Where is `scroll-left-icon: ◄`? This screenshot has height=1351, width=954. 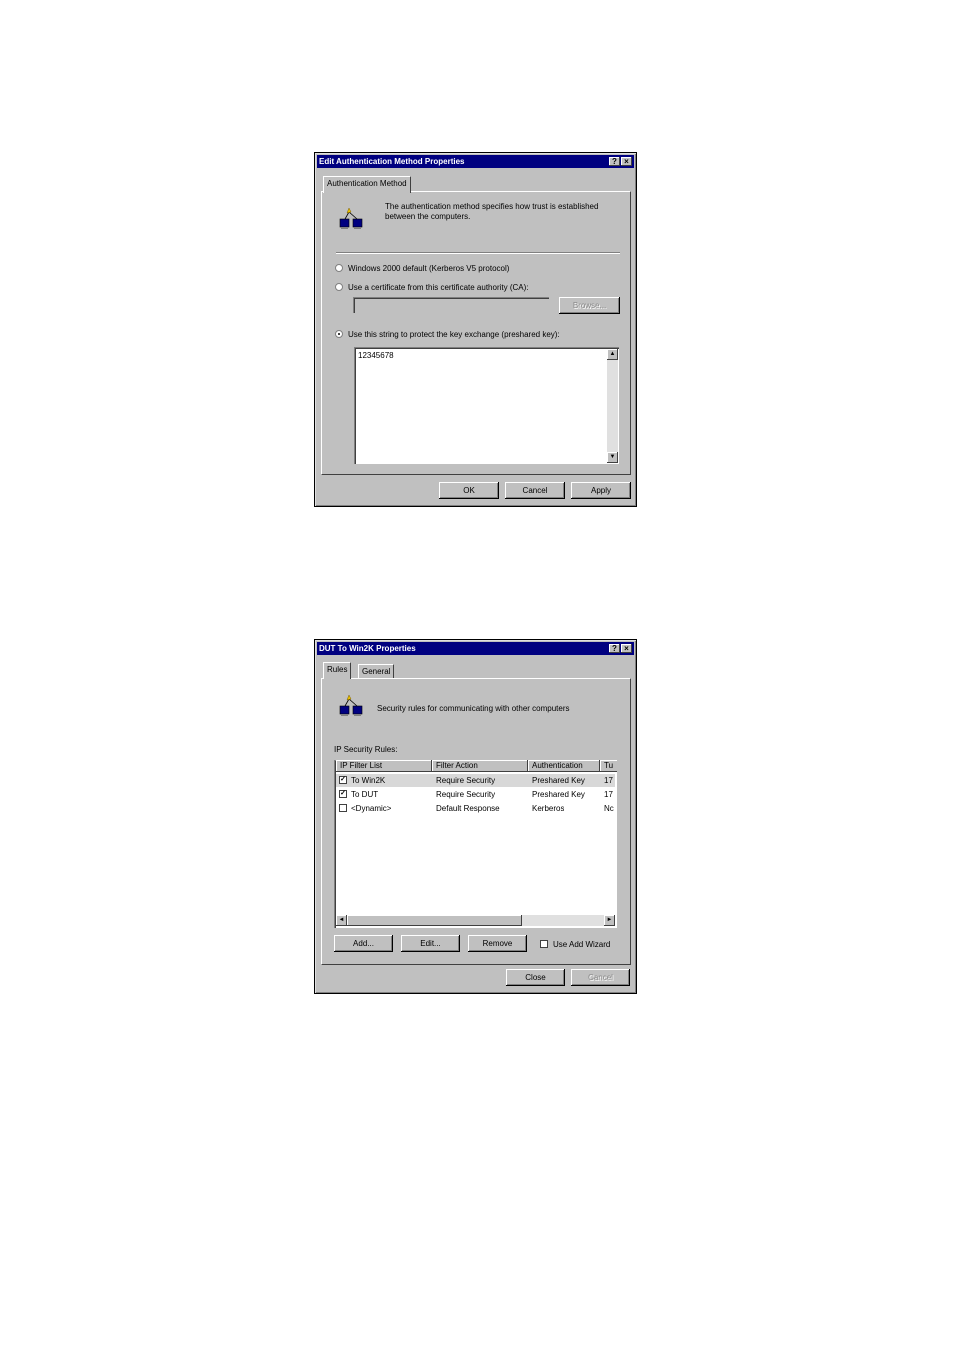
scroll-left-icon: ◄ is located at coordinates (341, 920).